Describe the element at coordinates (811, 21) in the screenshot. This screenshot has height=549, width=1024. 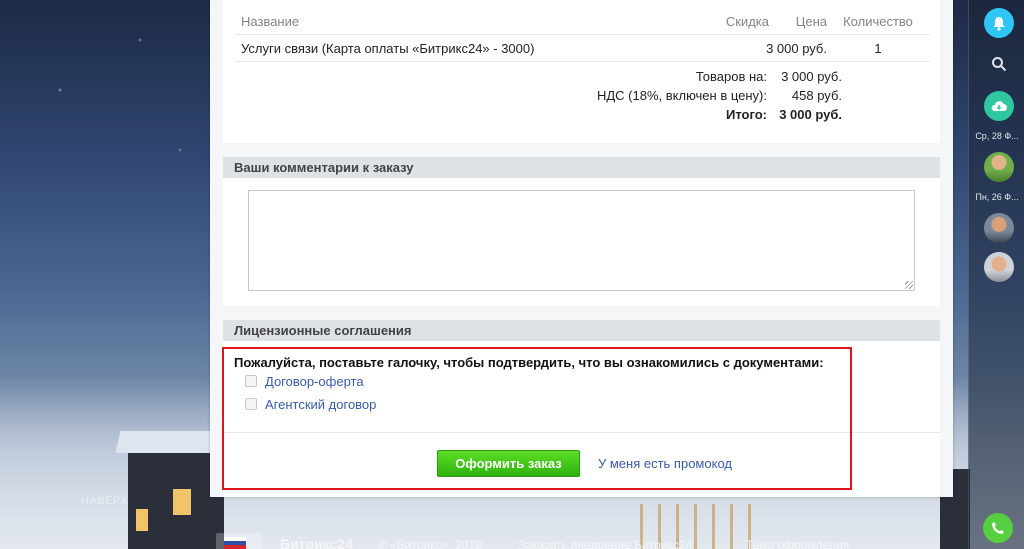
I see `column-price: Цена` at that location.